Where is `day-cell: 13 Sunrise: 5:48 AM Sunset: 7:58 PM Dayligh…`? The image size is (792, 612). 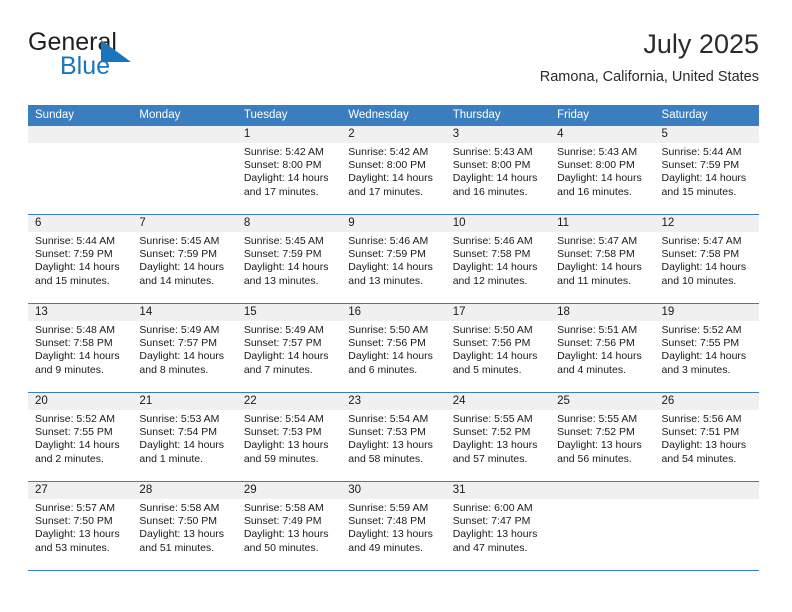
day-cell: 13 Sunrise: 5:48 AM Sunset: 7:58 PM Dayligh… is located at coordinates (80, 348).